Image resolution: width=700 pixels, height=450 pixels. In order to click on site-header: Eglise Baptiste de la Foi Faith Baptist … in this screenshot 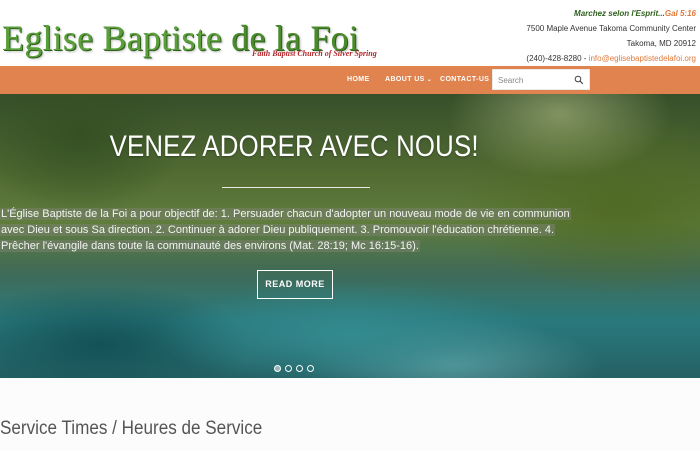, I will do `click(350, 33)`.